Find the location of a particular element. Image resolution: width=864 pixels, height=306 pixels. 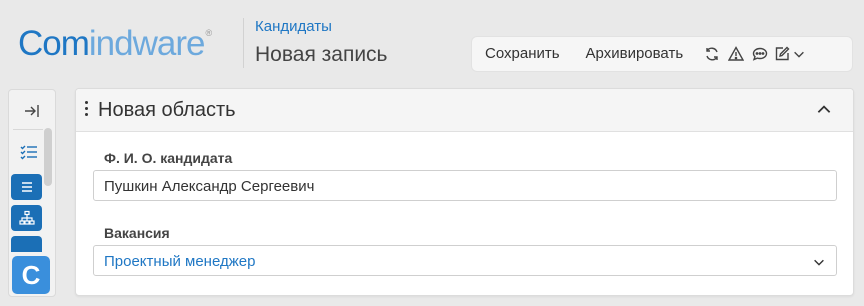

logo-registered-mark: ® is located at coordinates (209, 33).